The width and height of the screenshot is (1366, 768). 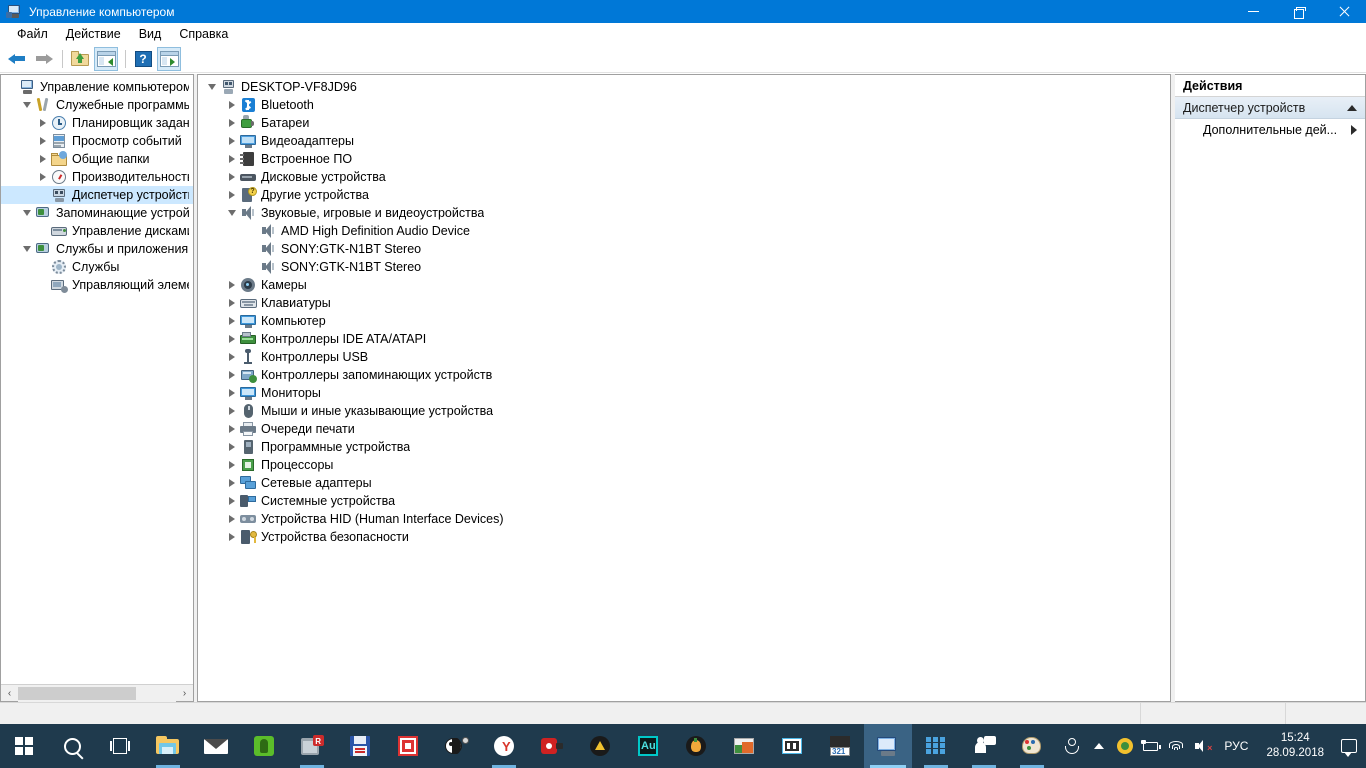 I want to click on show-hide-tree-button, so click(x=106, y=58).